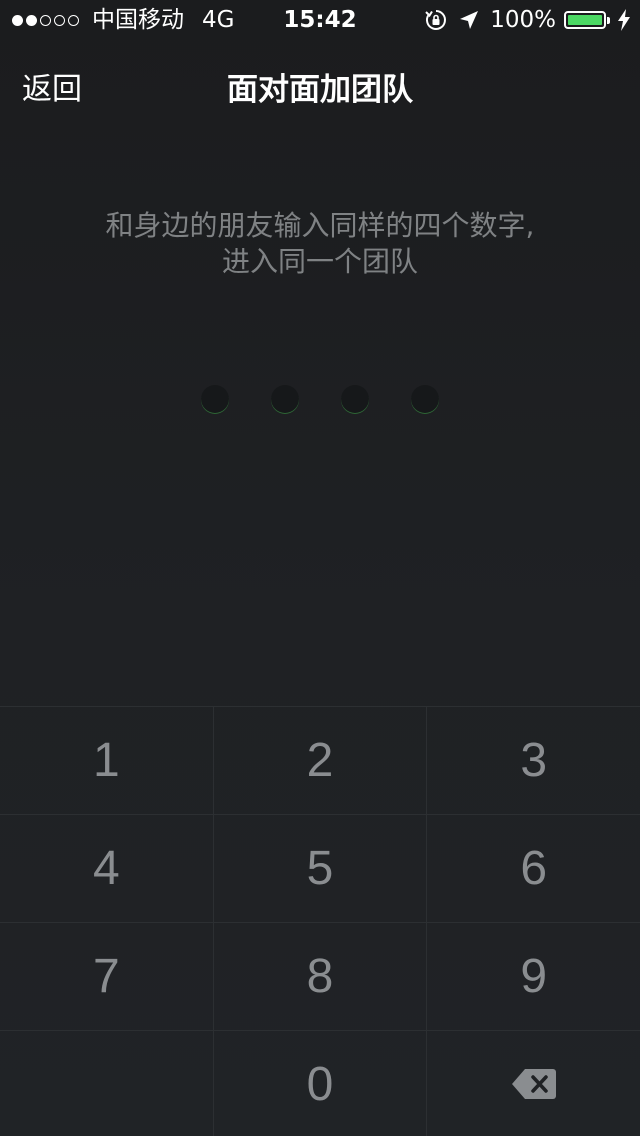 This screenshot has height=1136, width=640. I want to click on keypad-row: 0, so click(320, 1083).